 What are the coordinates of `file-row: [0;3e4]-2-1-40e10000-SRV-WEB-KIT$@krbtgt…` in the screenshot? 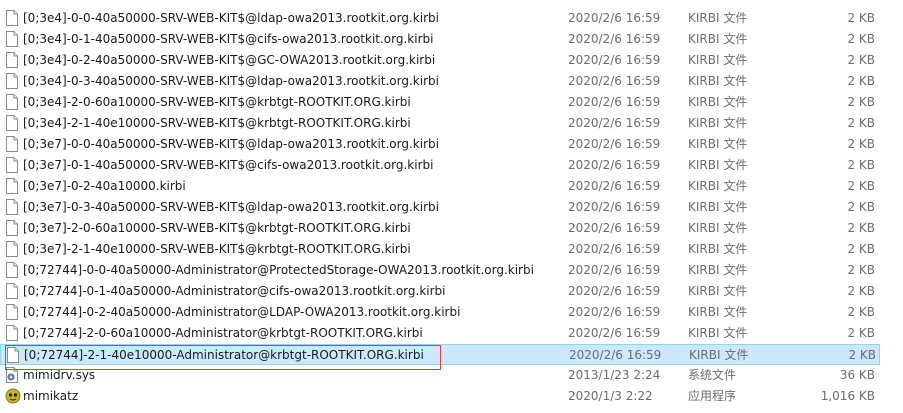 It's located at (440, 123).